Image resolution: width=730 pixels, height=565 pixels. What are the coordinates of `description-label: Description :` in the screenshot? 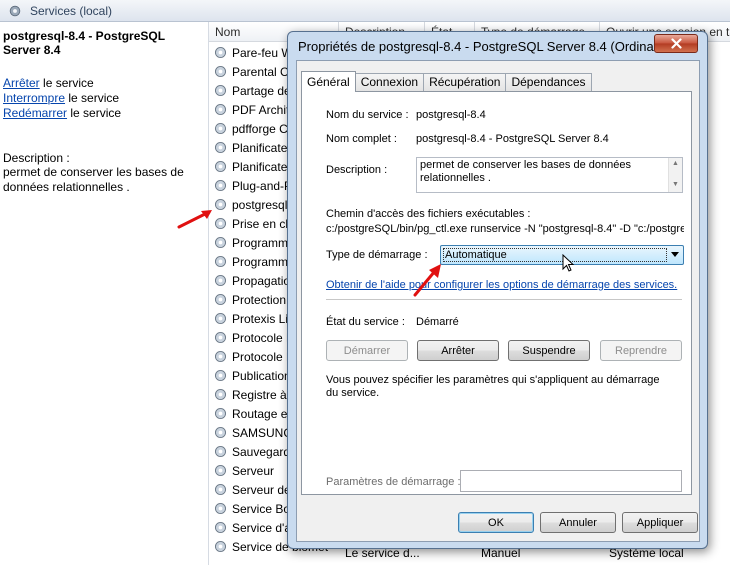 It's located at (36, 158).